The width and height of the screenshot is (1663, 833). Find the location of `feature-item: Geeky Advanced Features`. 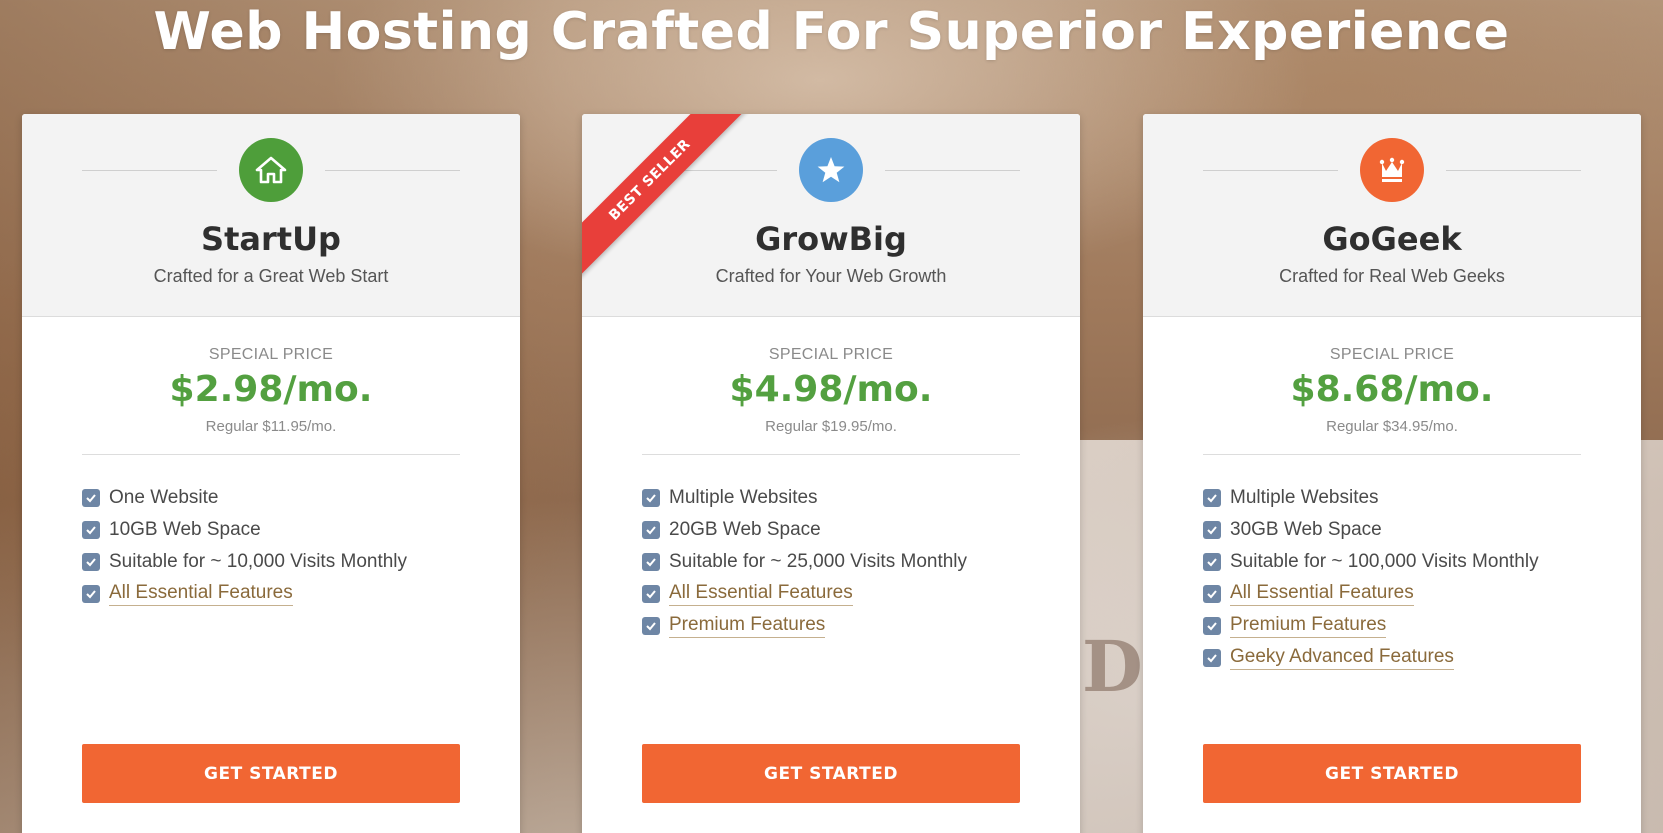

feature-item: Geeky Advanced Features is located at coordinates (1422, 658).